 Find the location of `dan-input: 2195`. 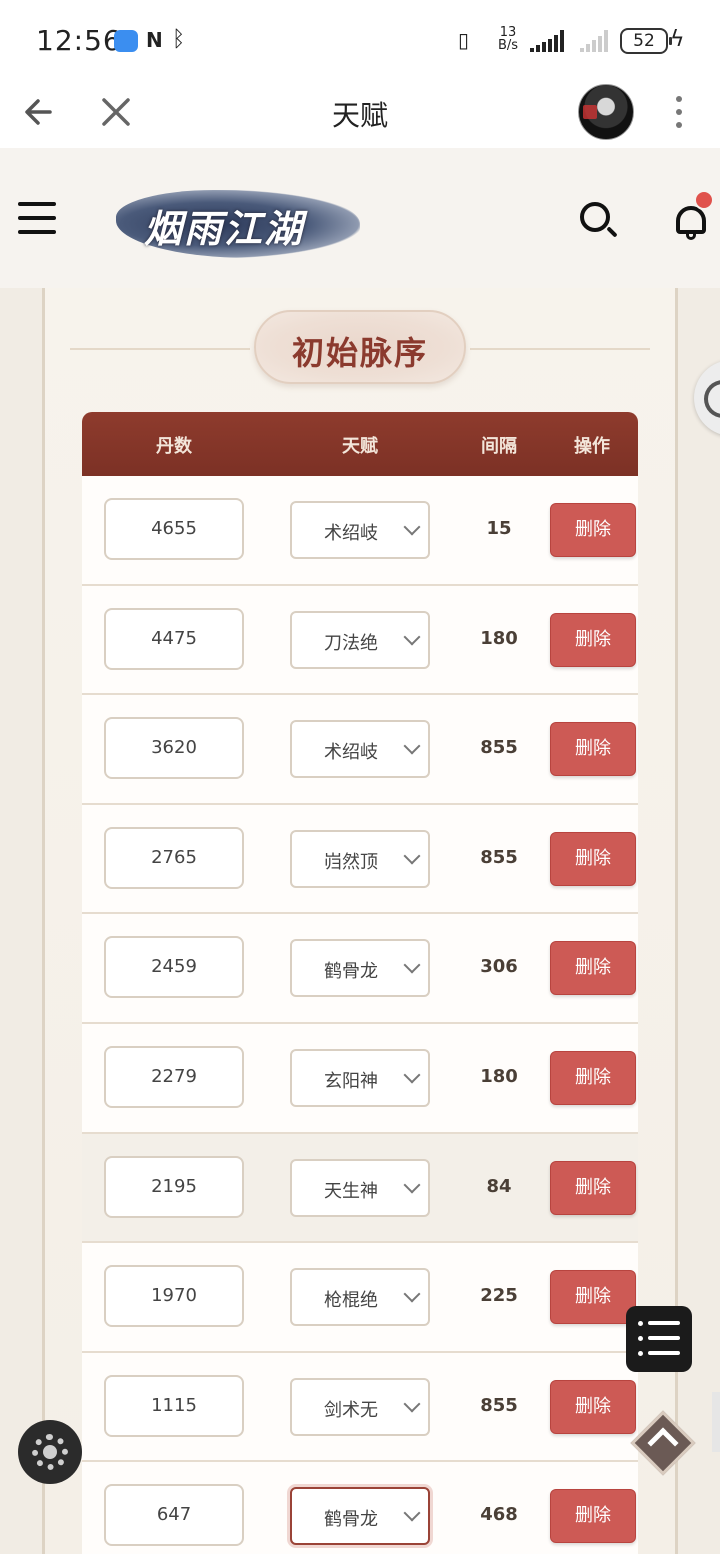

dan-input: 2195 is located at coordinates (174, 1186).